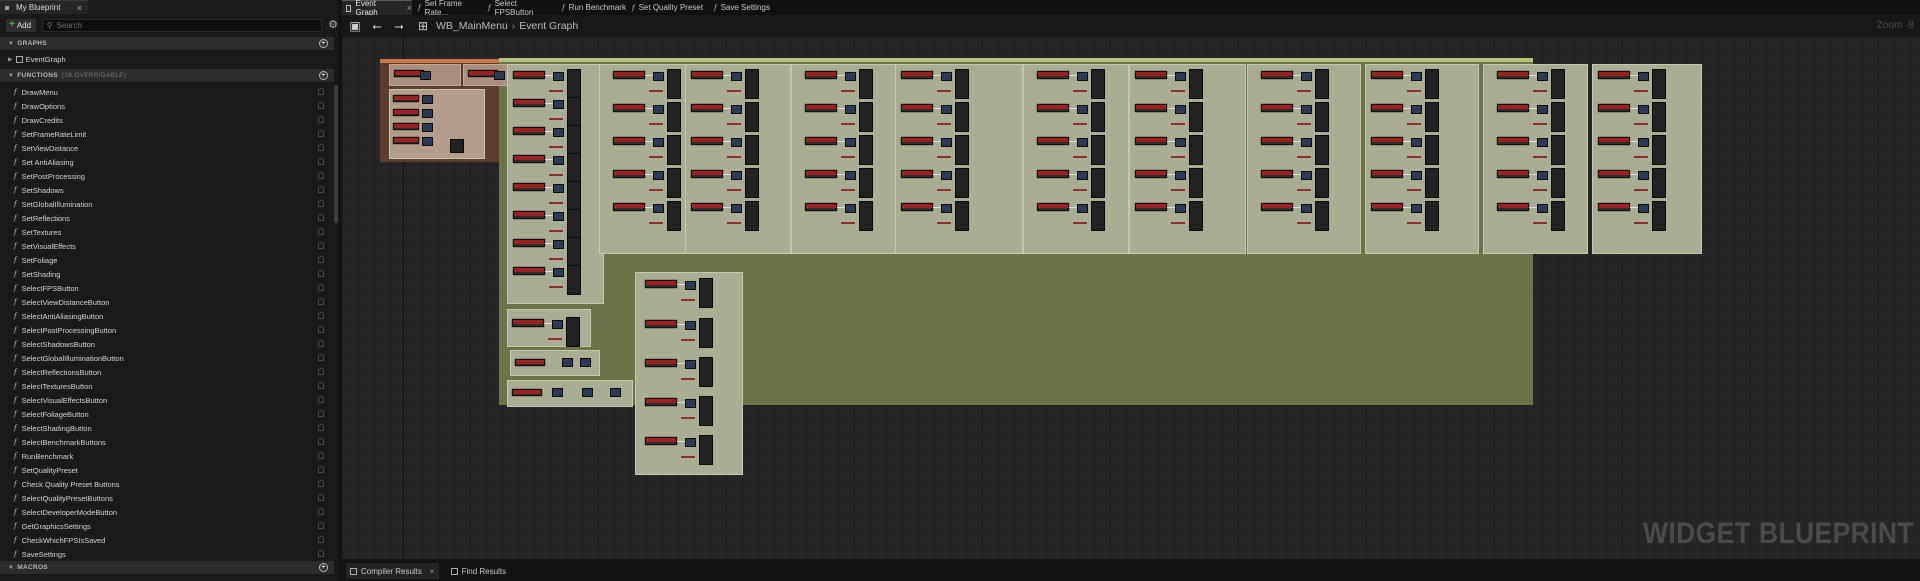 This screenshot has height=581, width=1920. What do you see at coordinates (167, 344) in the screenshot?
I see `function-item: f SelectShadowsButton` at bounding box center [167, 344].